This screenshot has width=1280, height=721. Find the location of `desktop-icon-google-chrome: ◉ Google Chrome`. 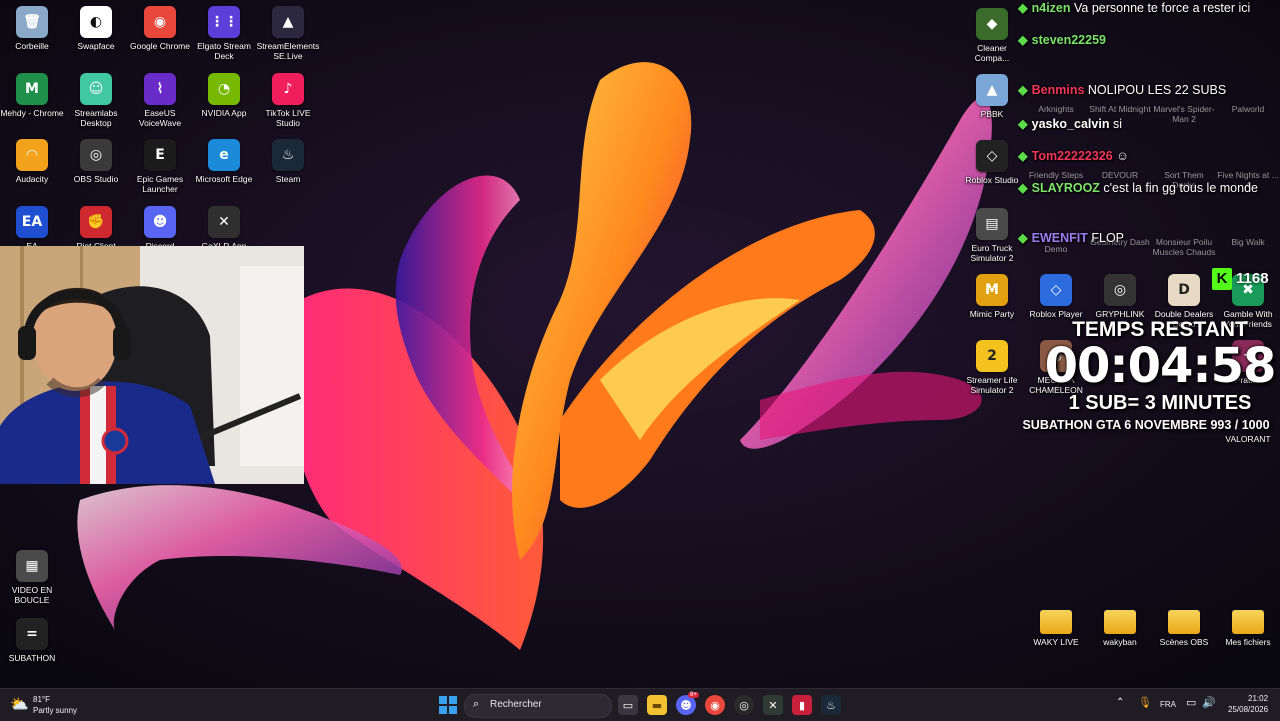

desktop-icon-google-chrome: ◉ Google Chrome is located at coordinates (160, 26).